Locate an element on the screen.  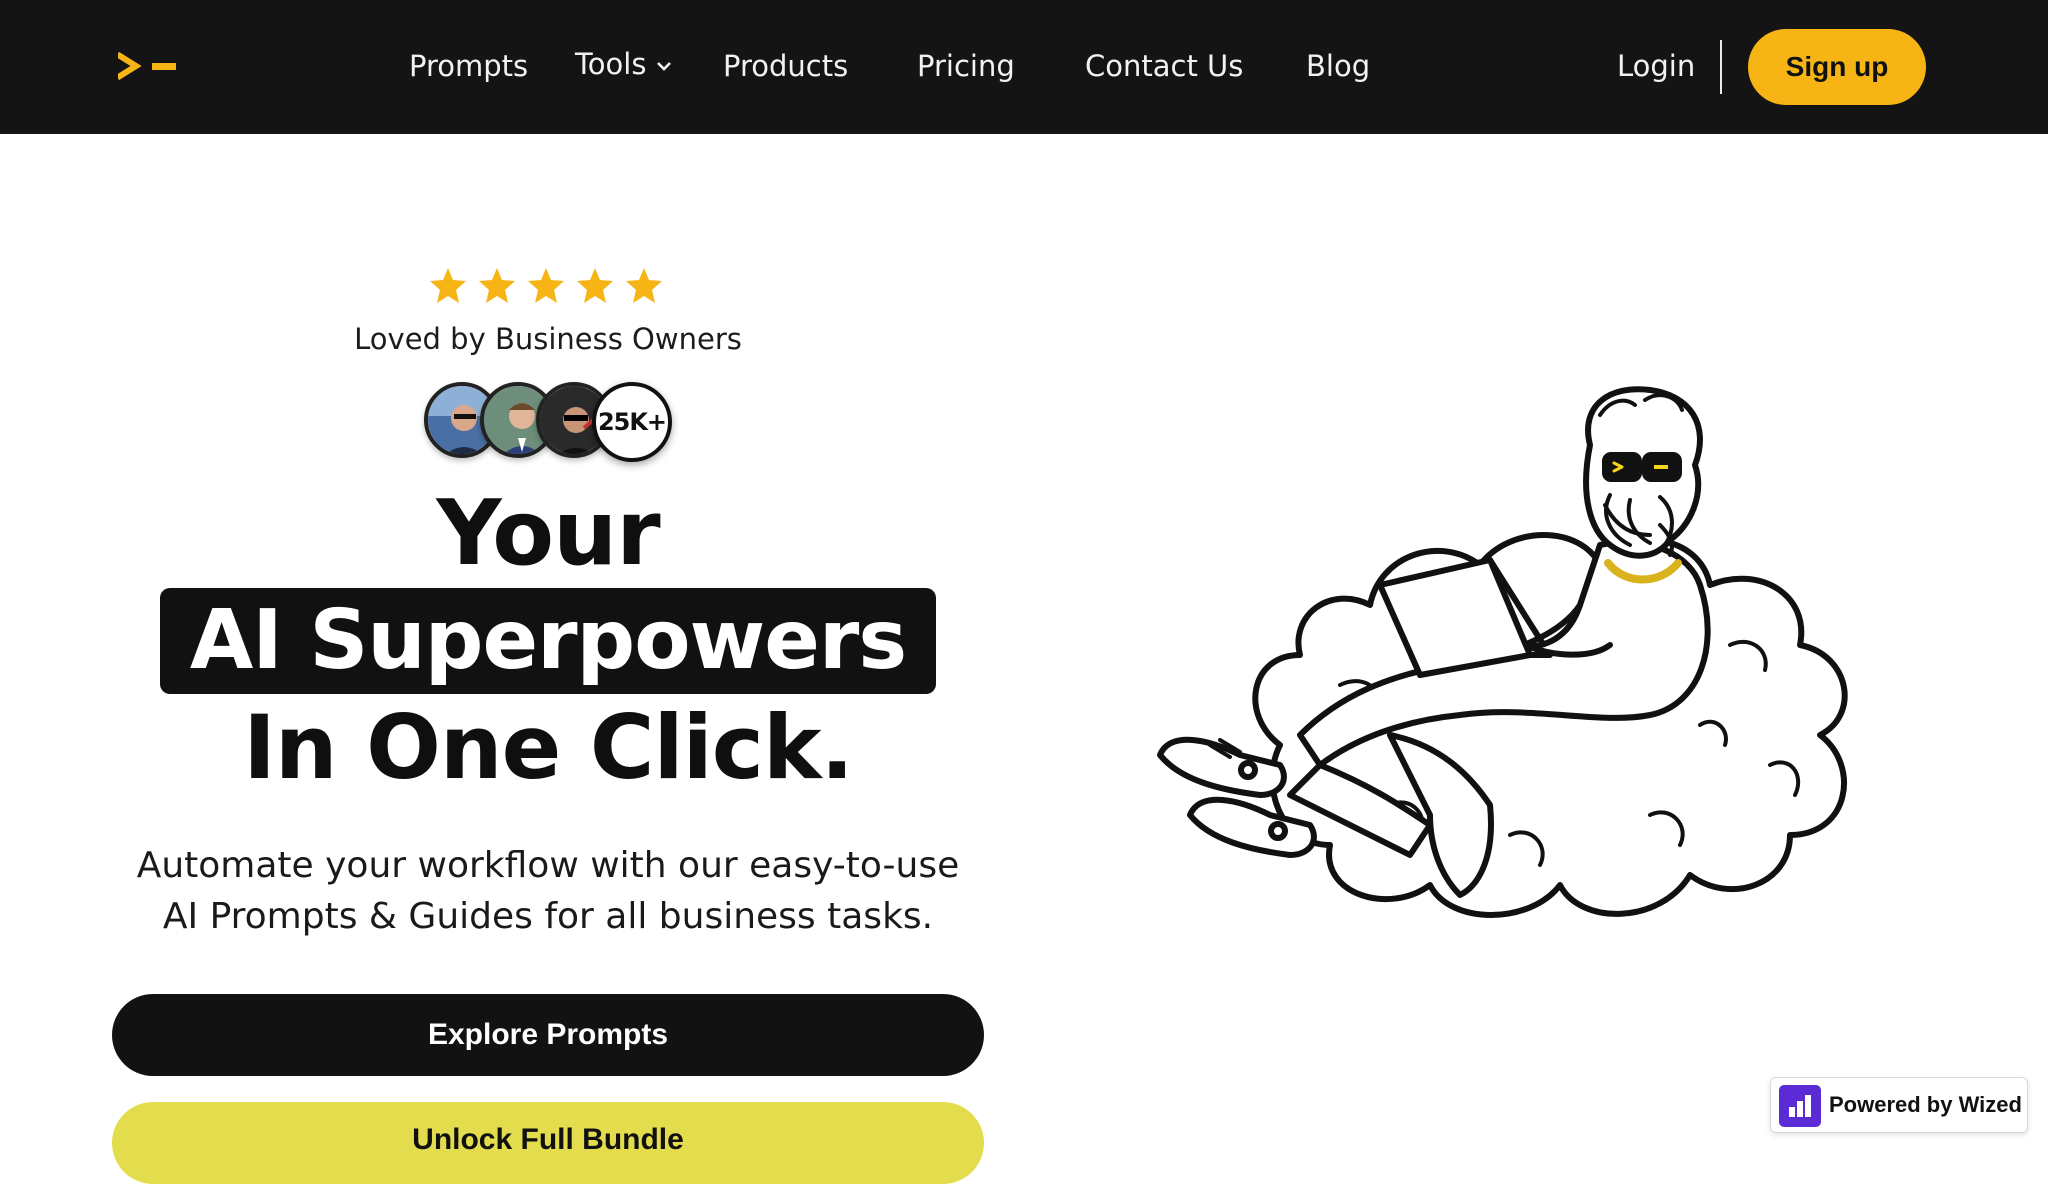
headline-line-3: In One Click. is located at coordinates (548, 747).